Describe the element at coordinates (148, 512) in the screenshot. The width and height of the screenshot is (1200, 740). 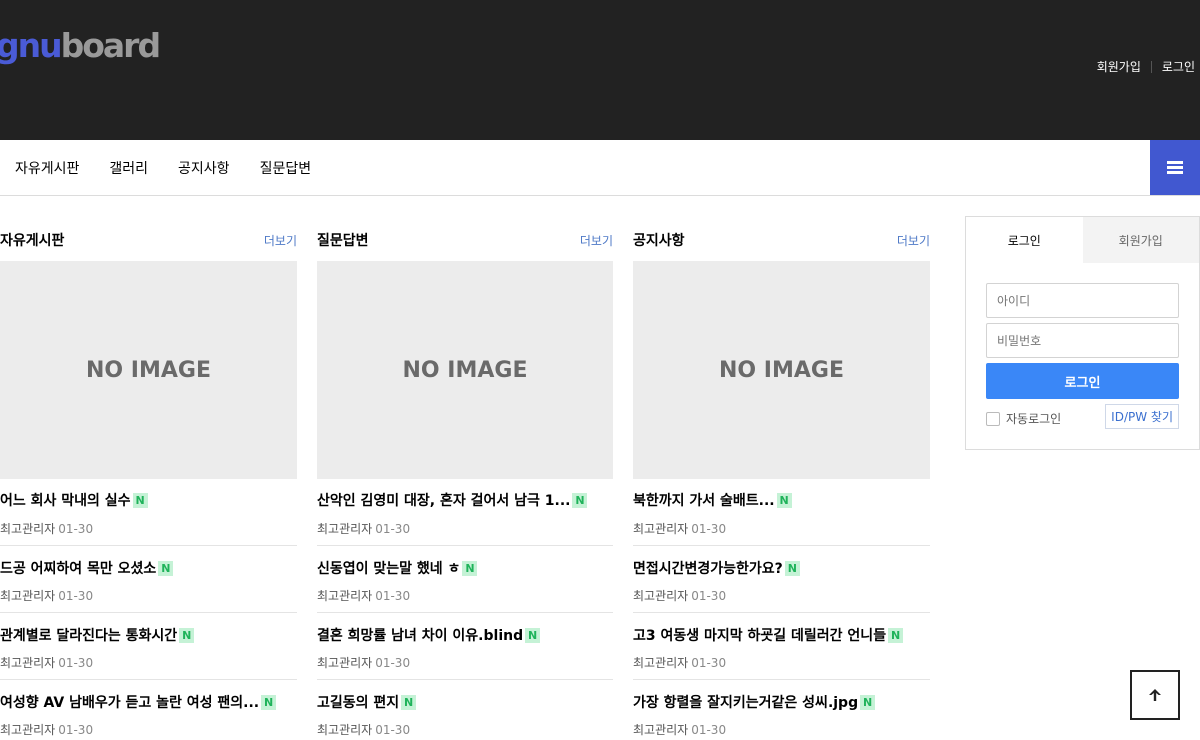
I see `list-item: 어느 회사 막내의 실수 N 최고관리자 01-30` at that location.